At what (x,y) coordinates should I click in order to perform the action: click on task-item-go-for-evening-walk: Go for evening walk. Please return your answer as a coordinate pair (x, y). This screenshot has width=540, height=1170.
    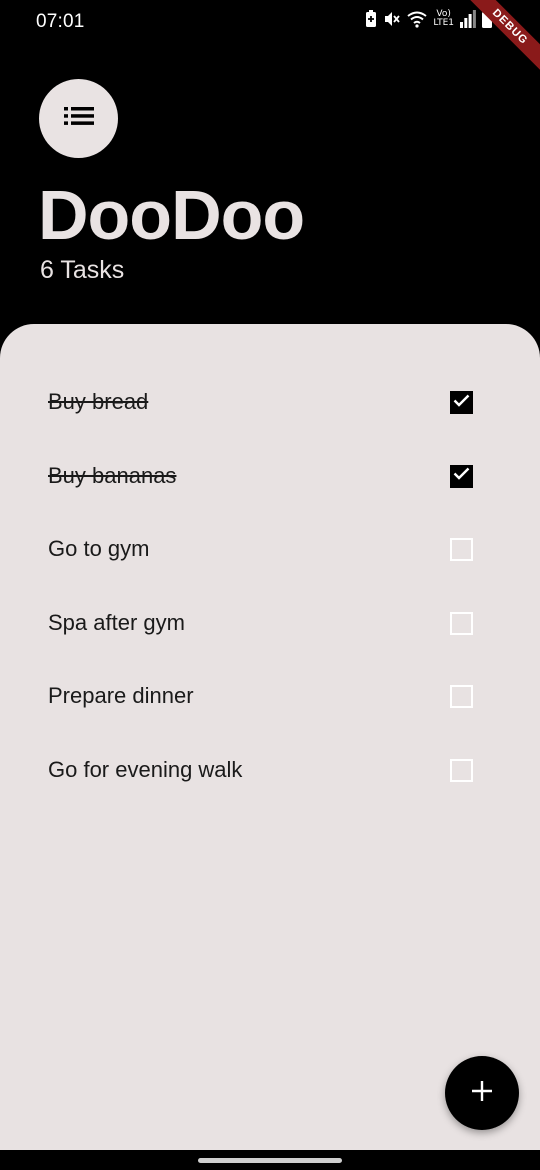
    Looking at the image, I should click on (270, 770).